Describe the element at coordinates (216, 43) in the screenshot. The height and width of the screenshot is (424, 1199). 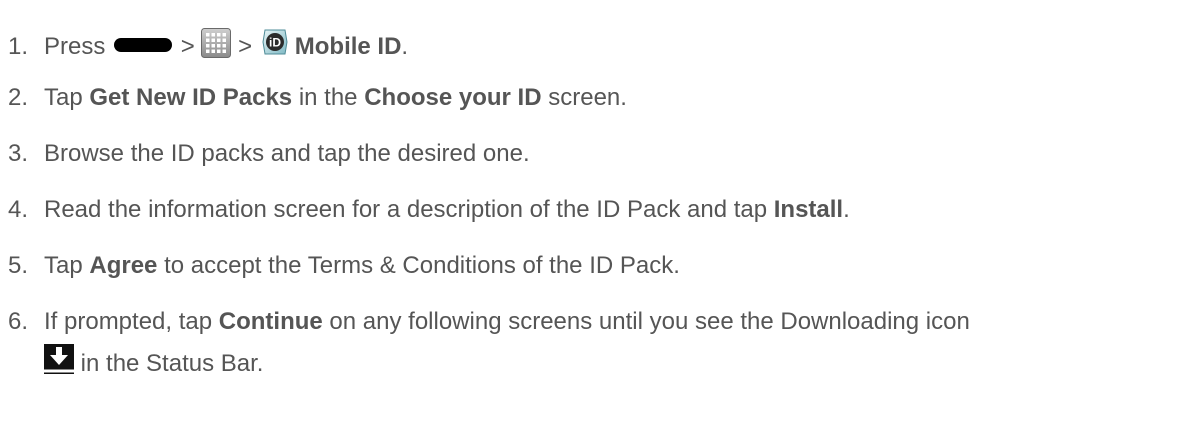
I see `apps-grid-icon` at that location.